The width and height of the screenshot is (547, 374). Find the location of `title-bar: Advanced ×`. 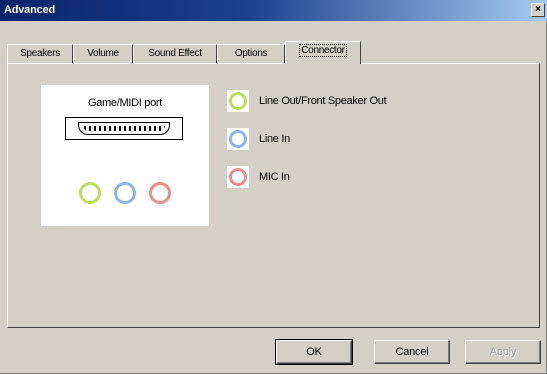

title-bar: Advanced × is located at coordinates (273, 10).